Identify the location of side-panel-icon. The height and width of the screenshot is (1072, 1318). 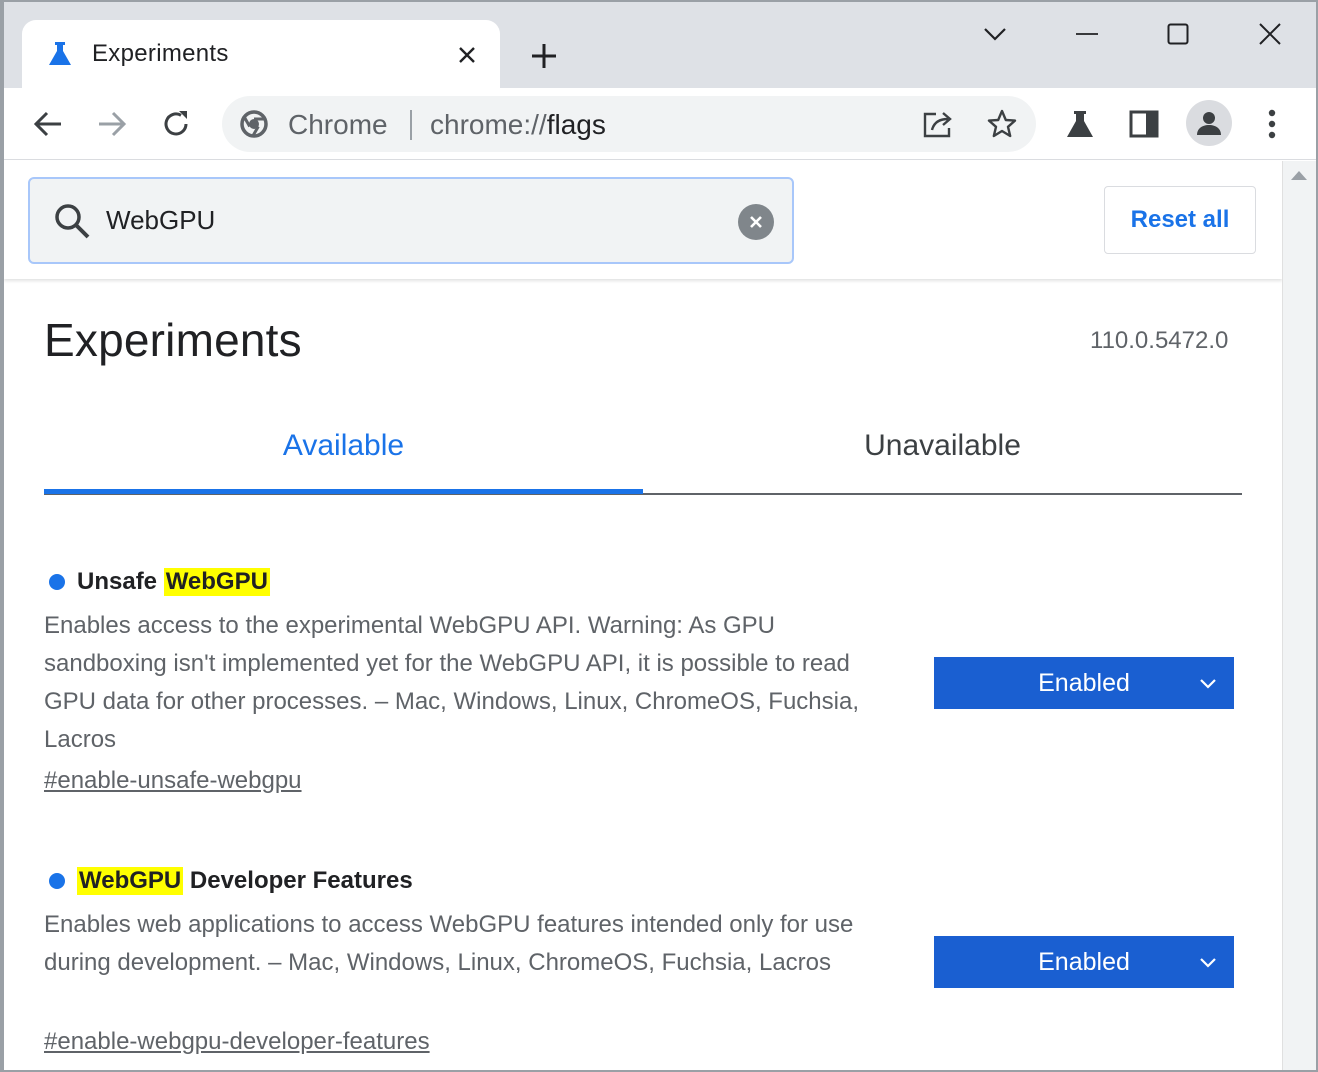
(1144, 124).